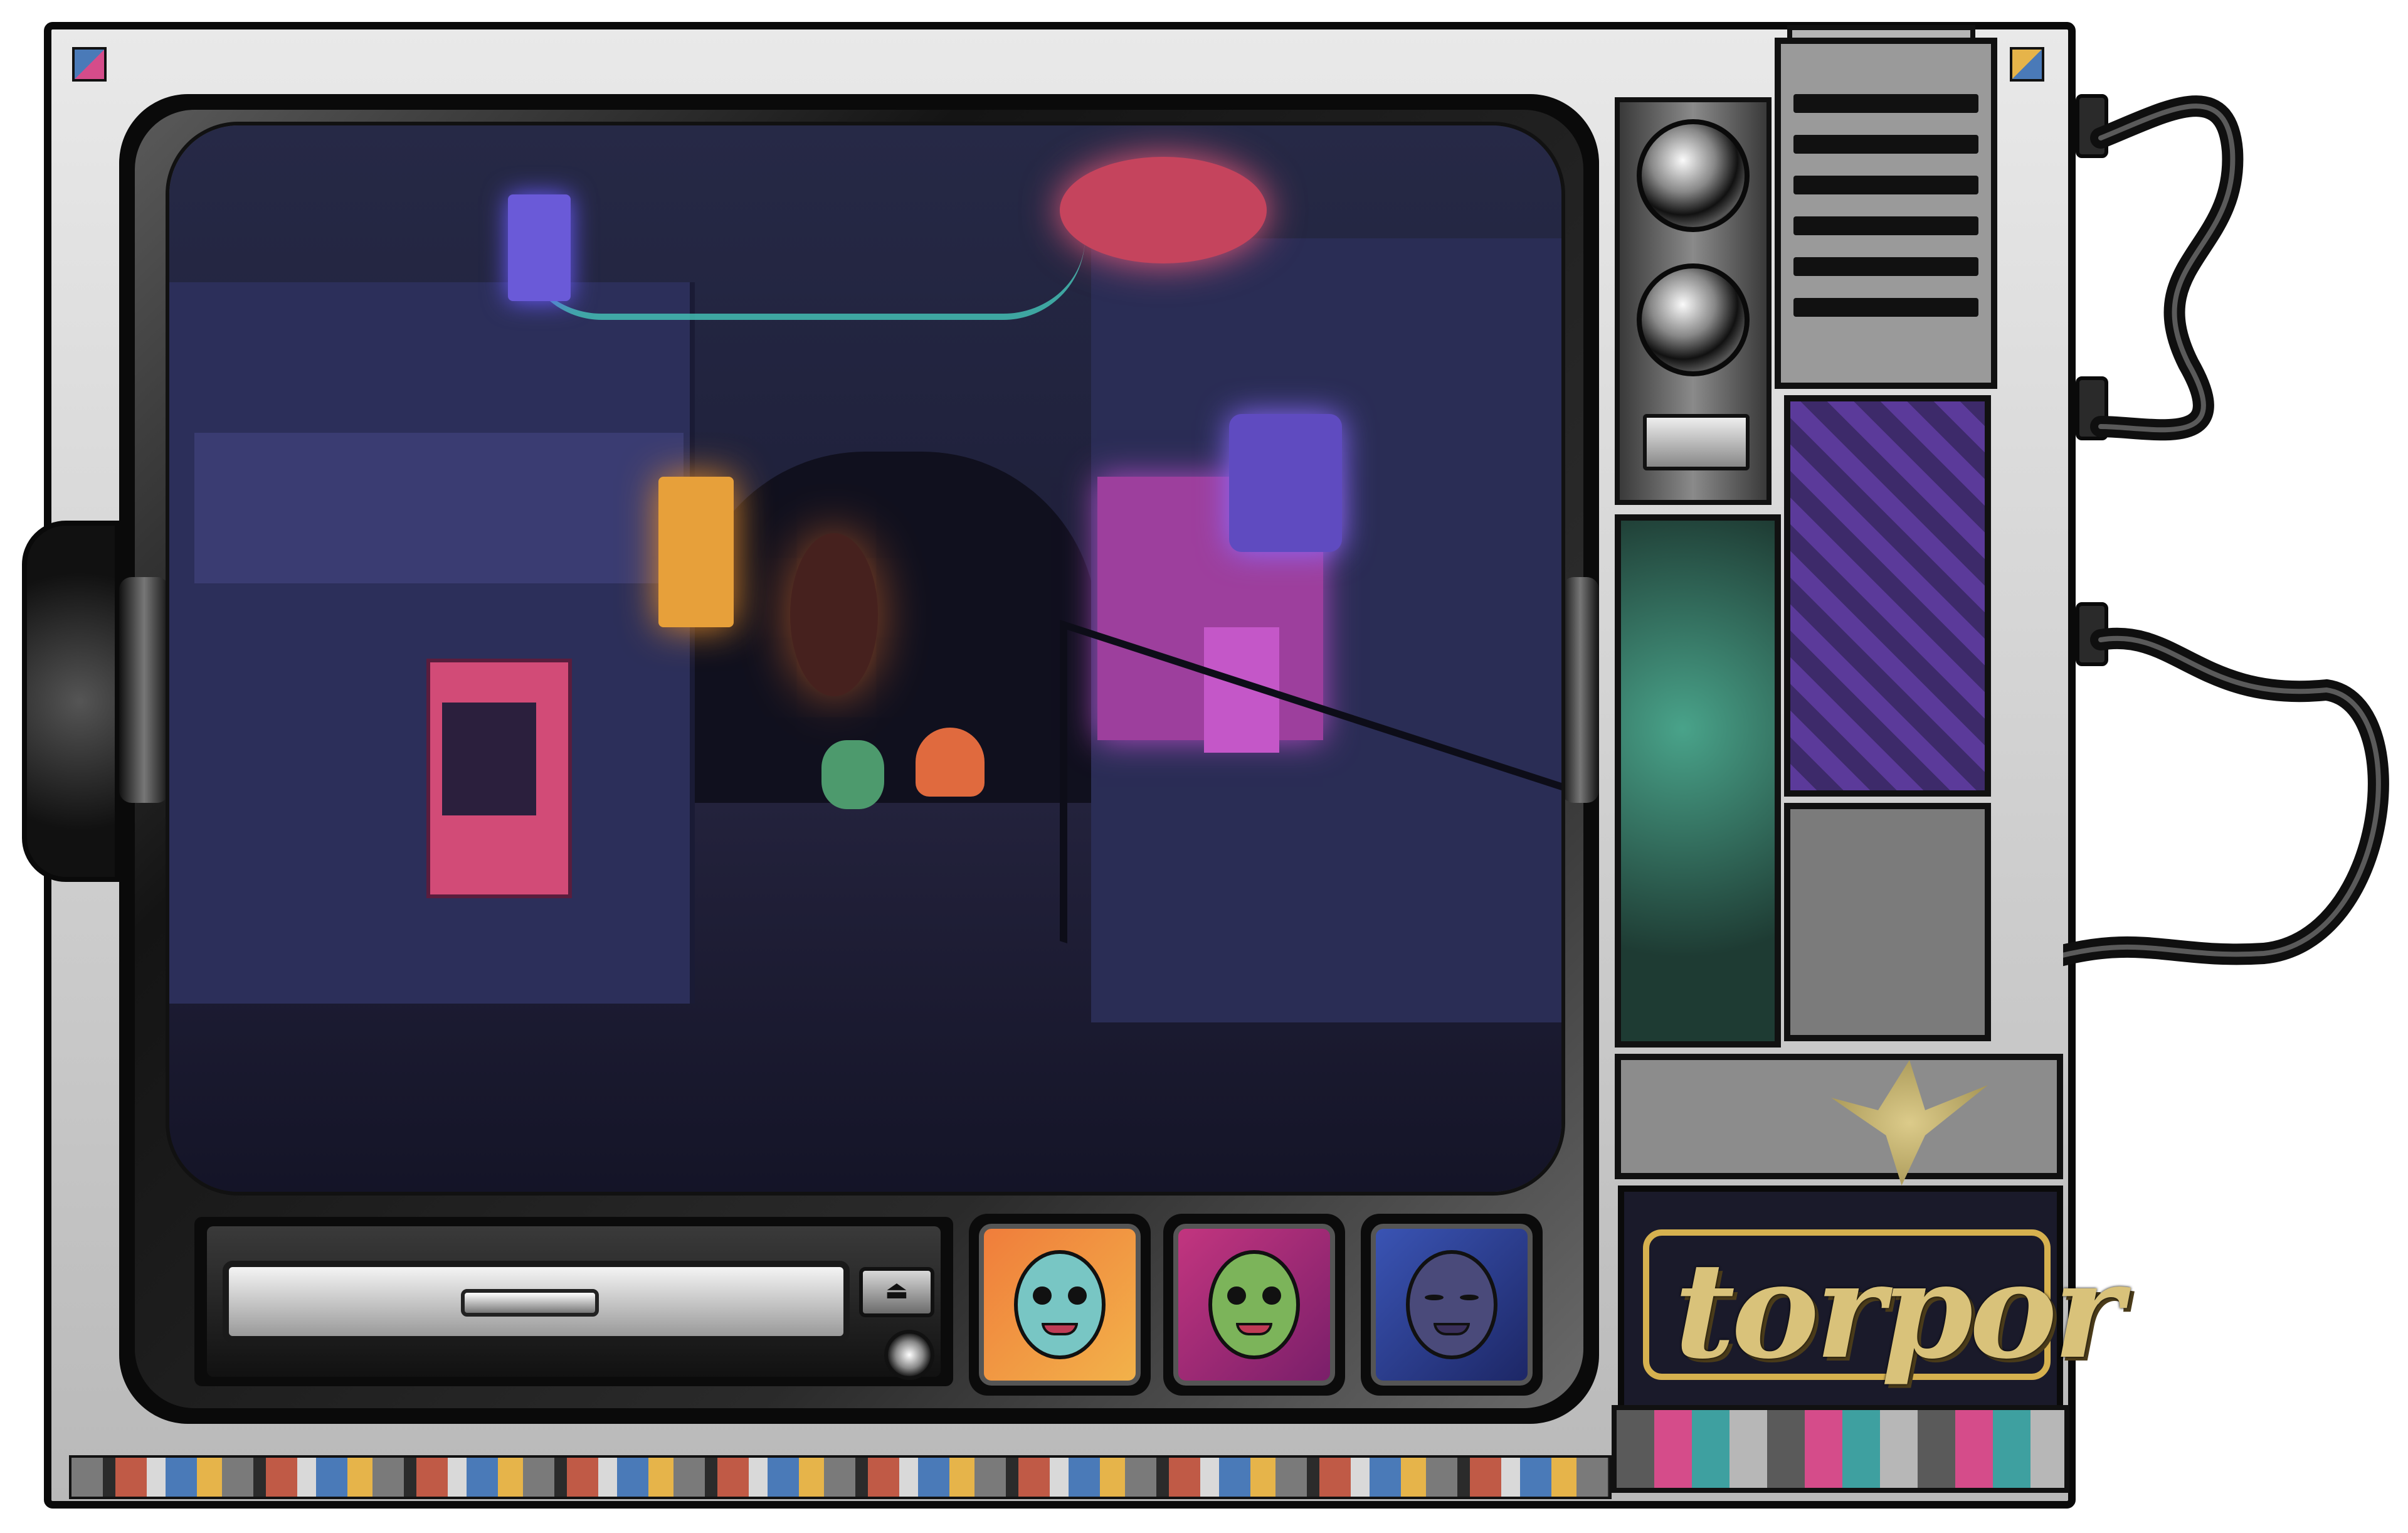  What do you see at coordinates (896, 1292) in the screenshot?
I see `eject-button: ⏏` at bounding box center [896, 1292].